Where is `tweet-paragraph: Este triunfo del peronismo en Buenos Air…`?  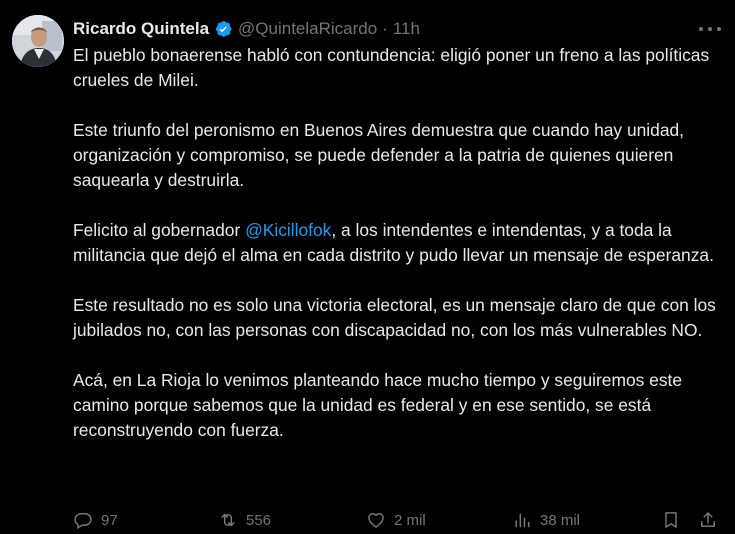 tweet-paragraph: Este triunfo del peronismo en Buenos Air… is located at coordinates (398, 155).